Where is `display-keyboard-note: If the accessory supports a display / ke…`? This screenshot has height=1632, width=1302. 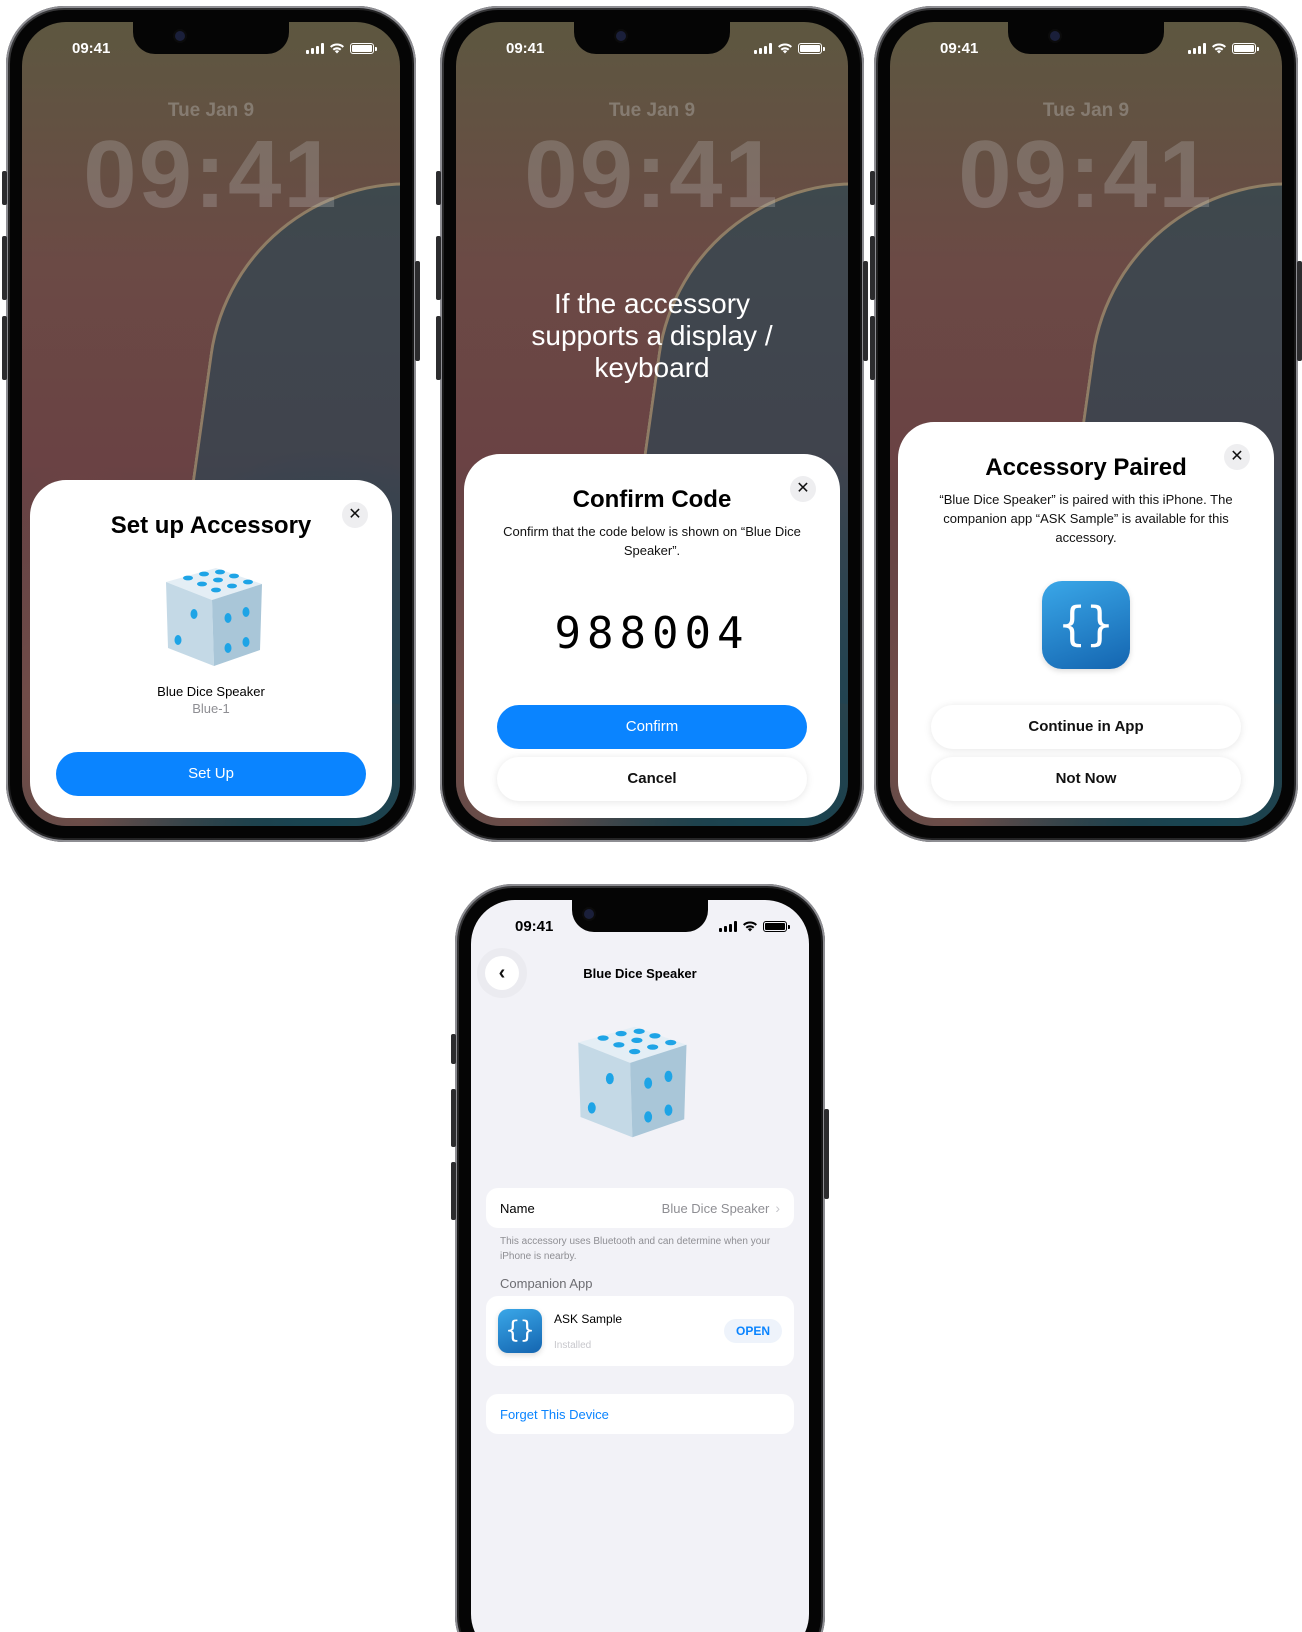 display-keyboard-note: If the accessory supports a display / ke… is located at coordinates (652, 335).